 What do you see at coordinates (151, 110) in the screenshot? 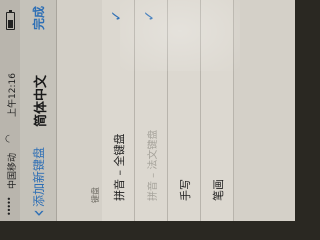
I see `keyboard-row-pinyin-french: 拼音 – 法文键盘 ✓` at bounding box center [151, 110].